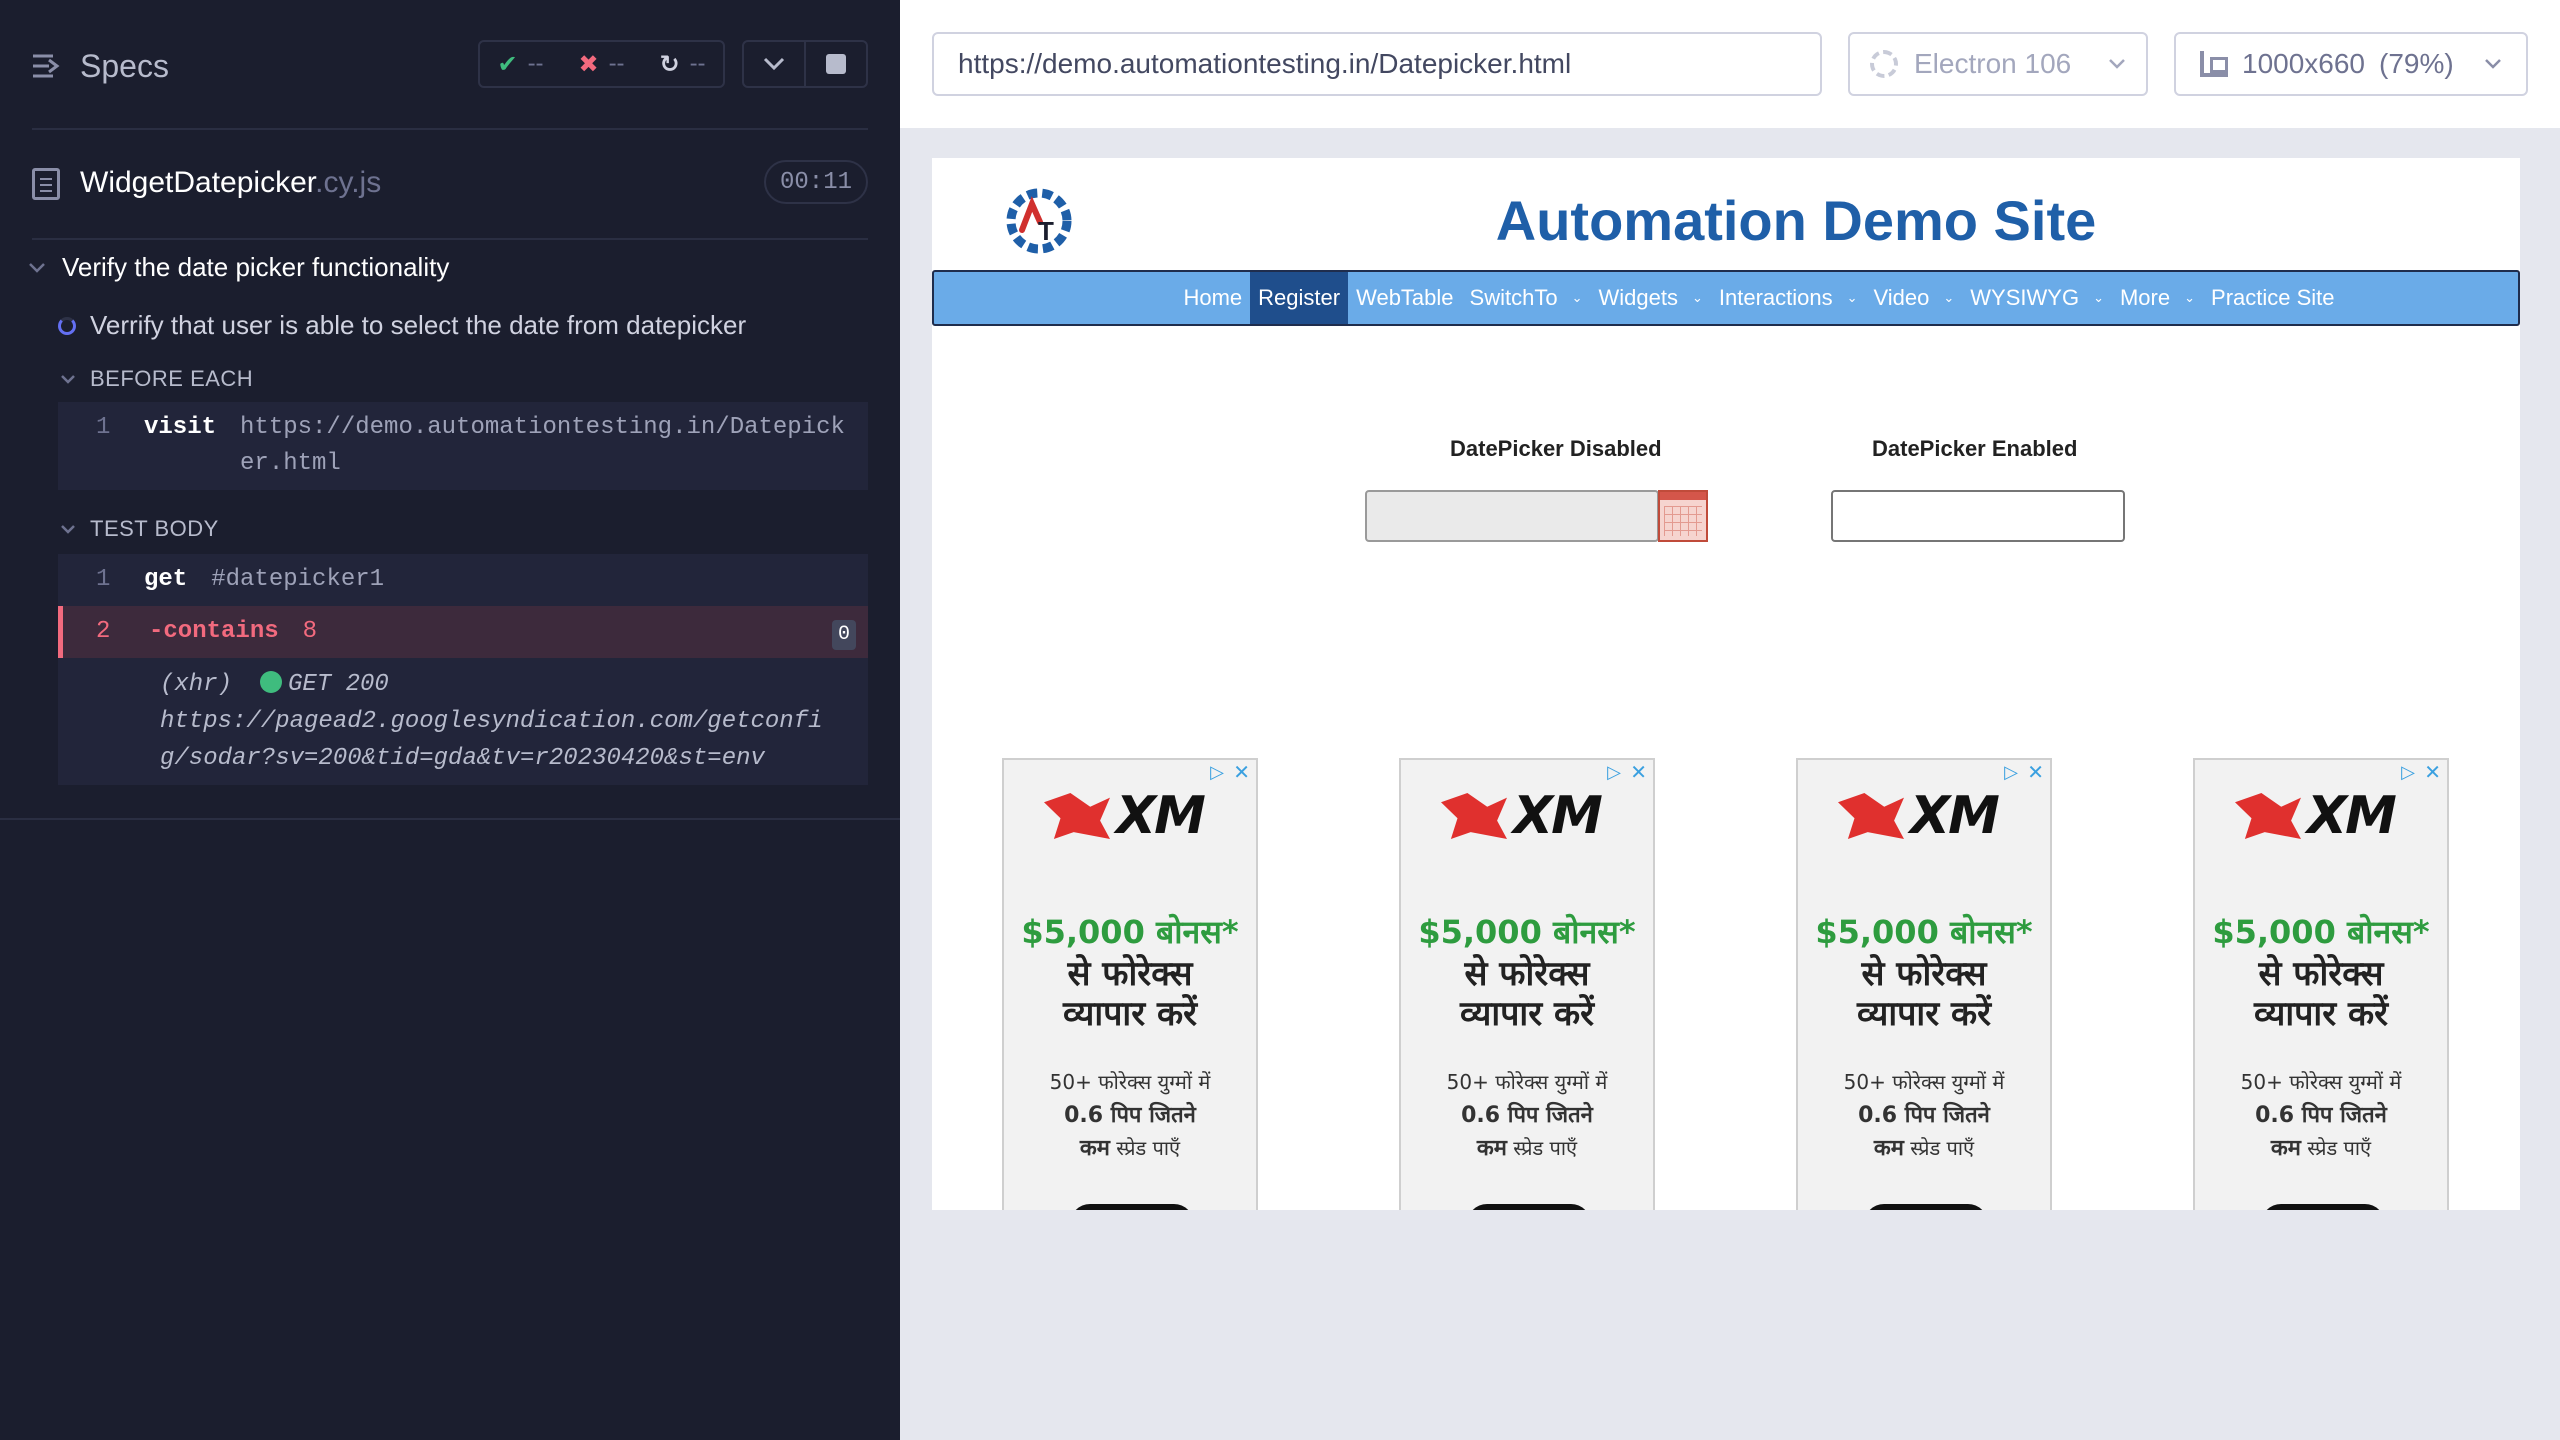  What do you see at coordinates (616, 63) in the screenshot?
I see `failed-count: --` at bounding box center [616, 63].